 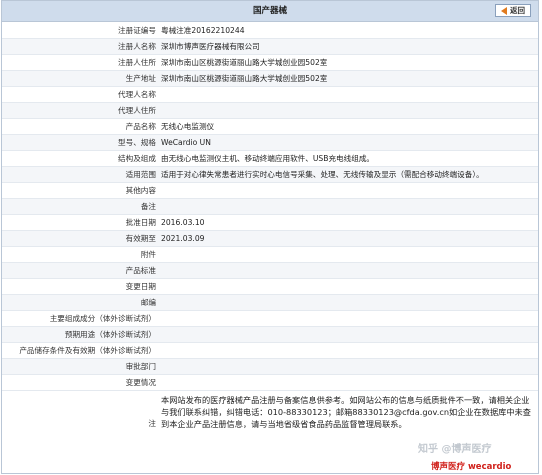 I want to click on field-label: 注册人名称, so click(x=137, y=46).